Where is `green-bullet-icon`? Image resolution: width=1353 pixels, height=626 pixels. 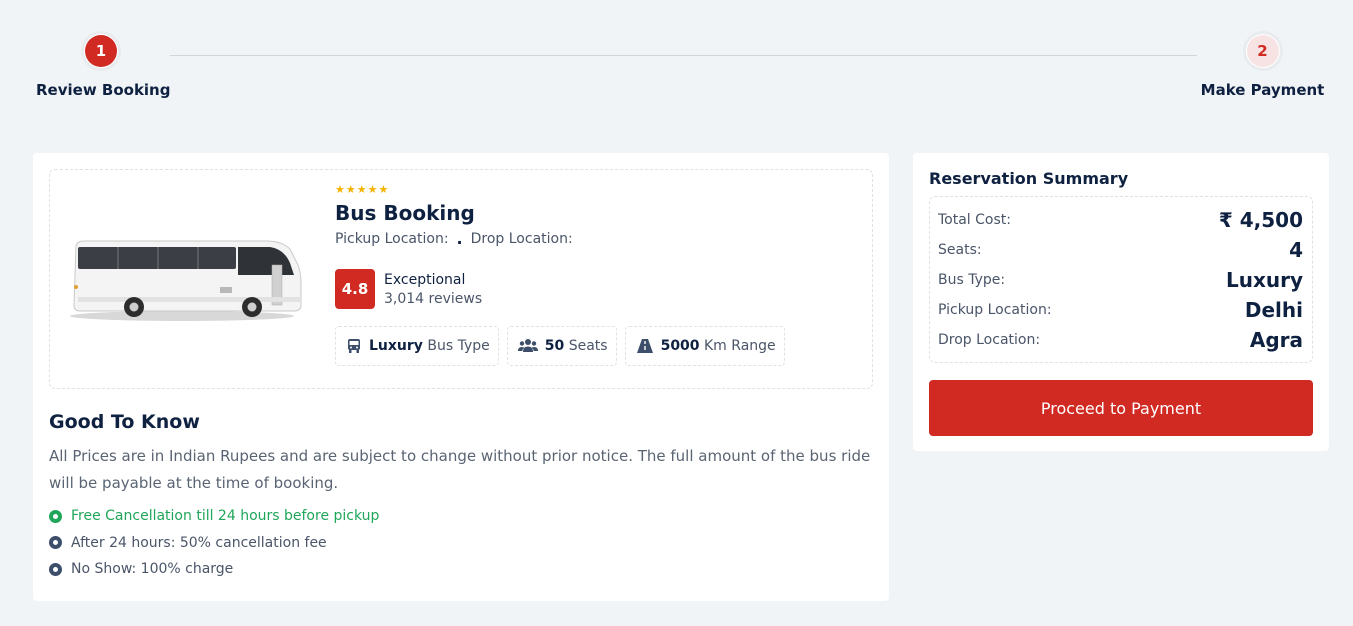 green-bullet-icon is located at coordinates (55, 516).